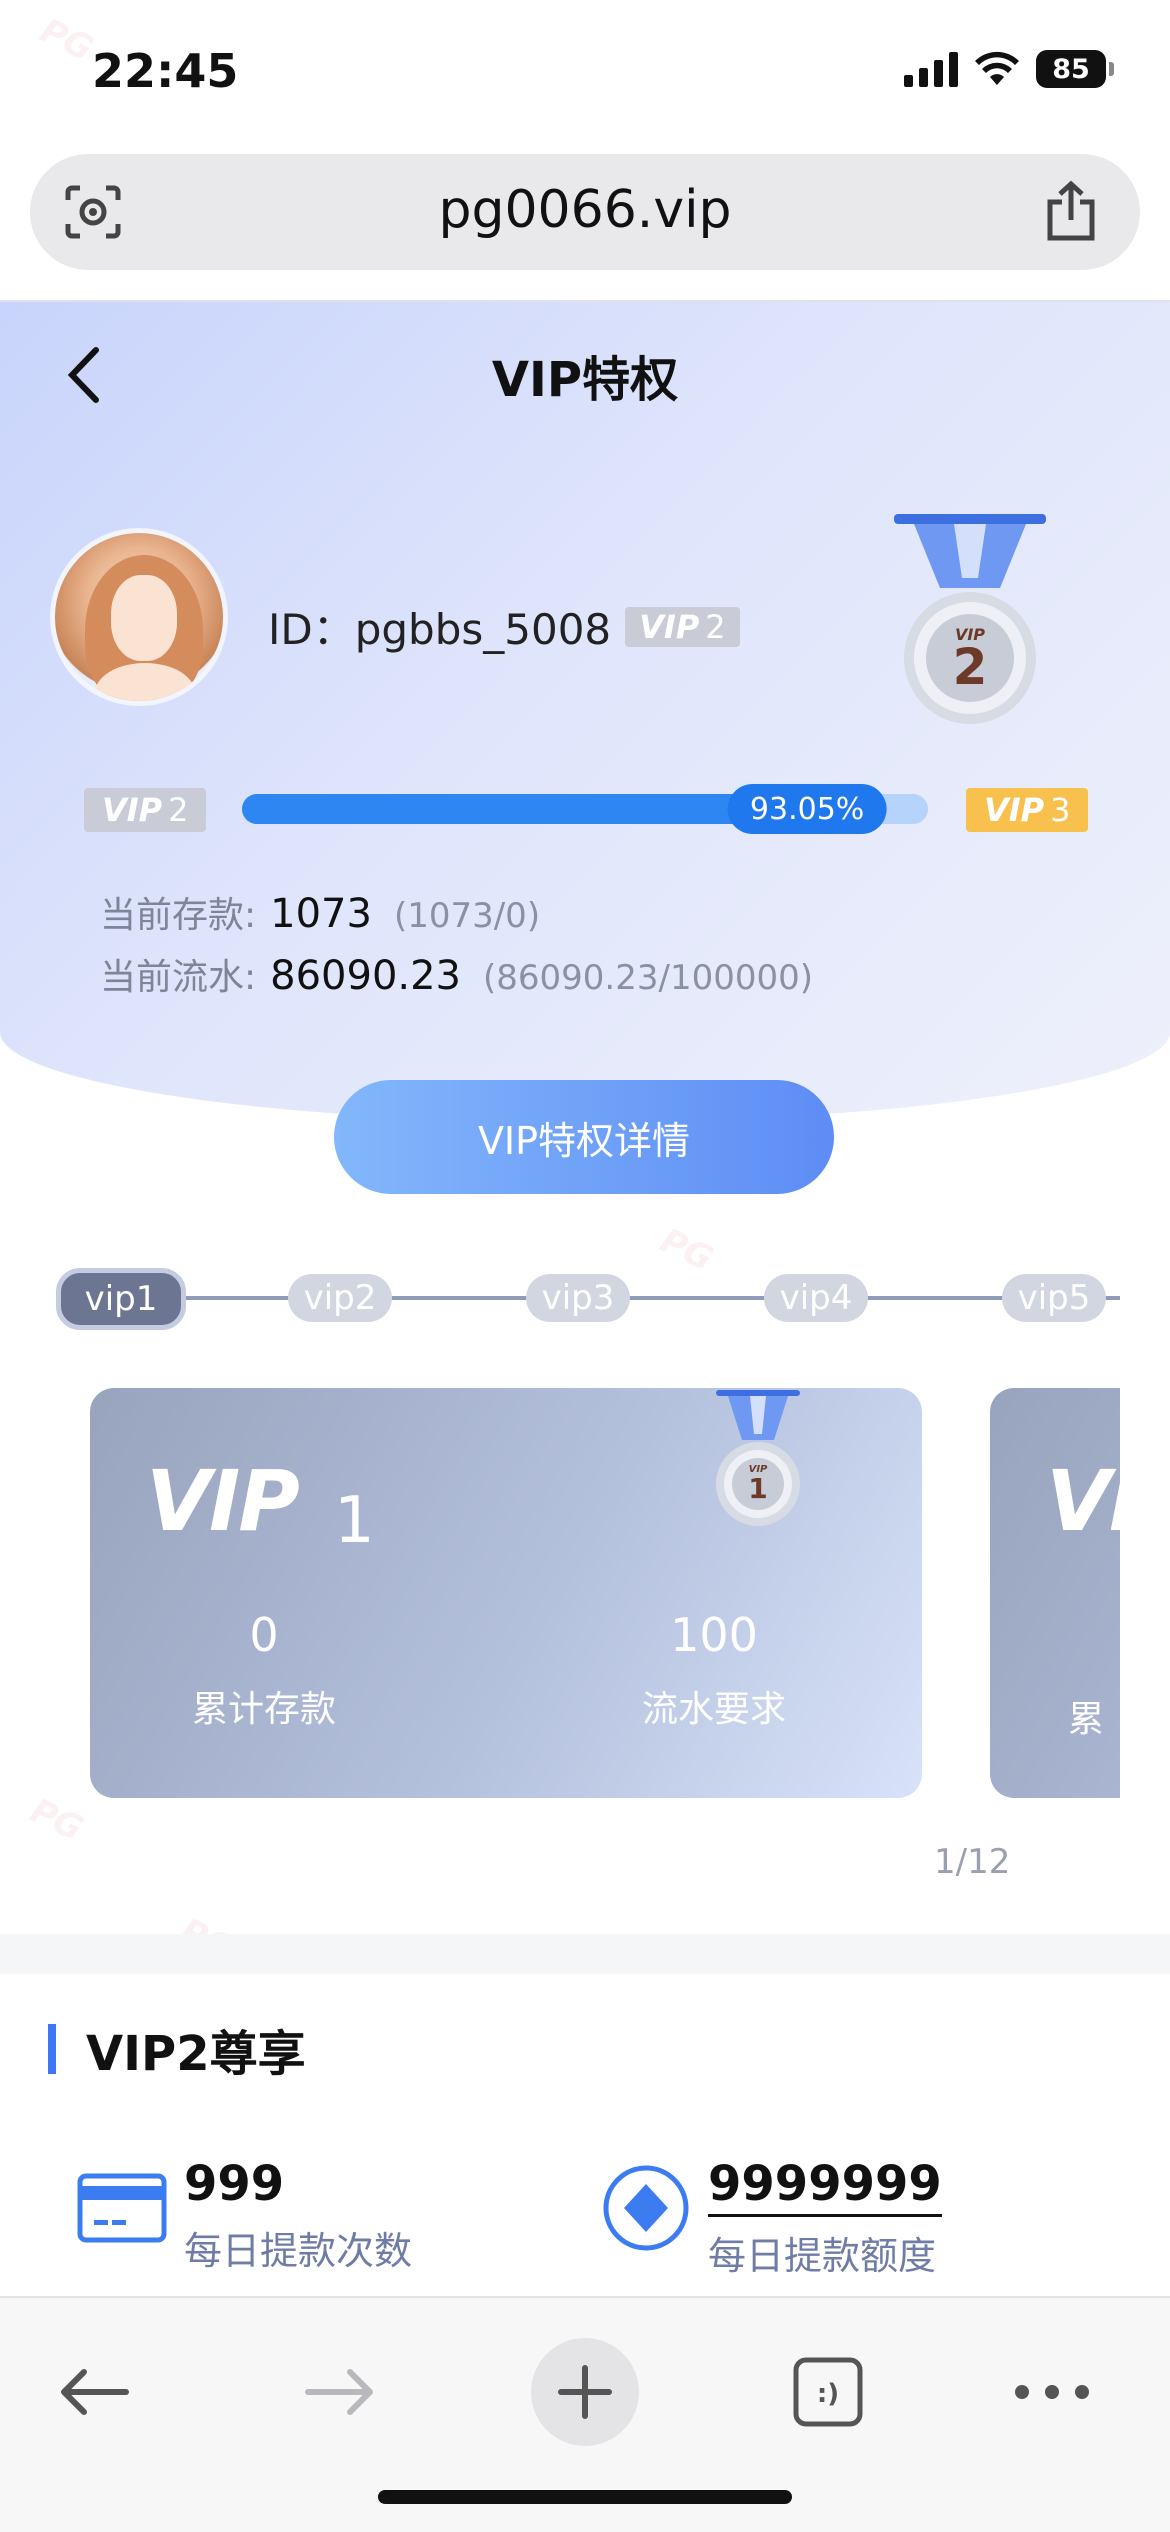 Image resolution: width=1170 pixels, height=2532 pixels. What do you see at coordinates (440, 629) in the screenshot?
I see `user-id-text: ID：pgbbs_5008` at bounding box center [440, 629].